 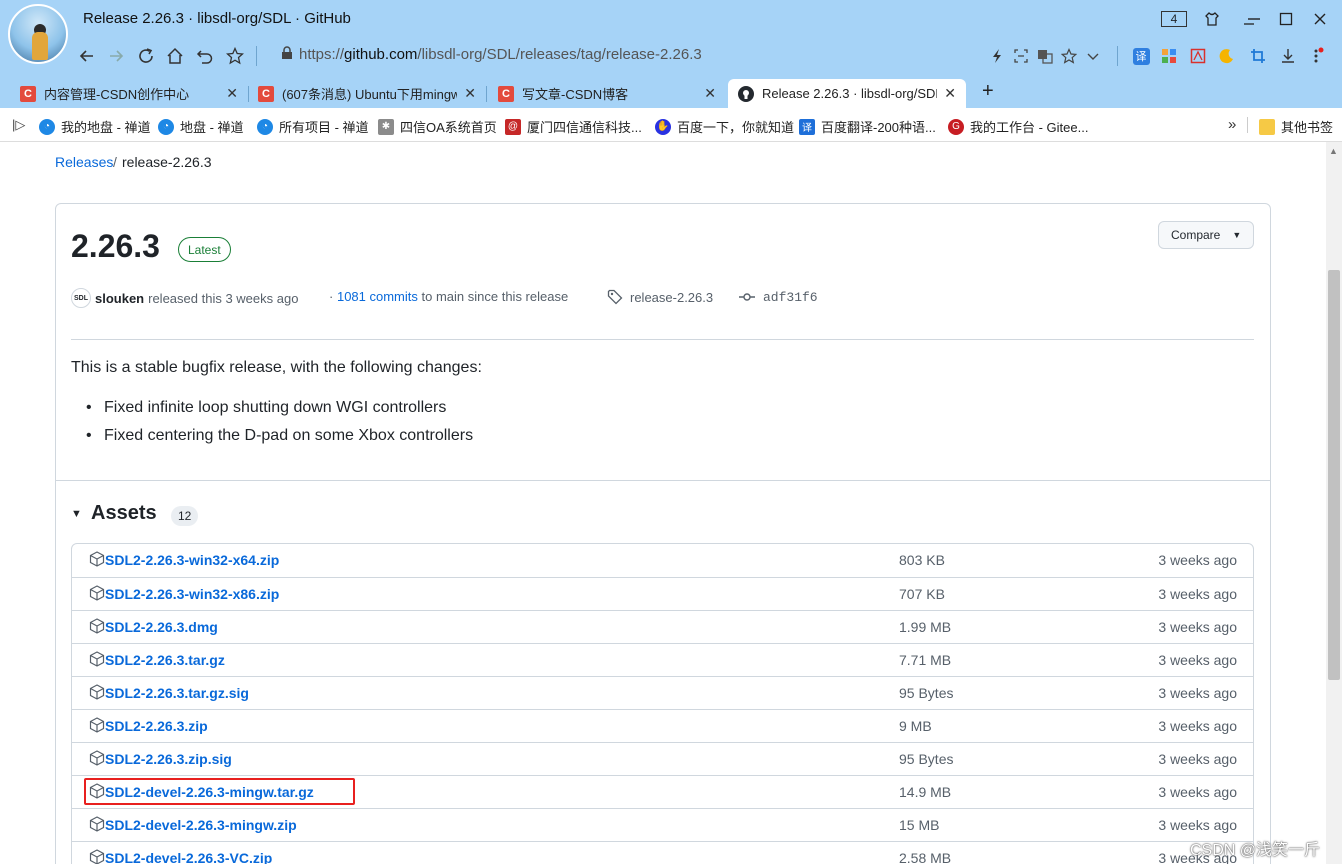 I want to click on chevron-down-icon, so click(x=1093, y=56).